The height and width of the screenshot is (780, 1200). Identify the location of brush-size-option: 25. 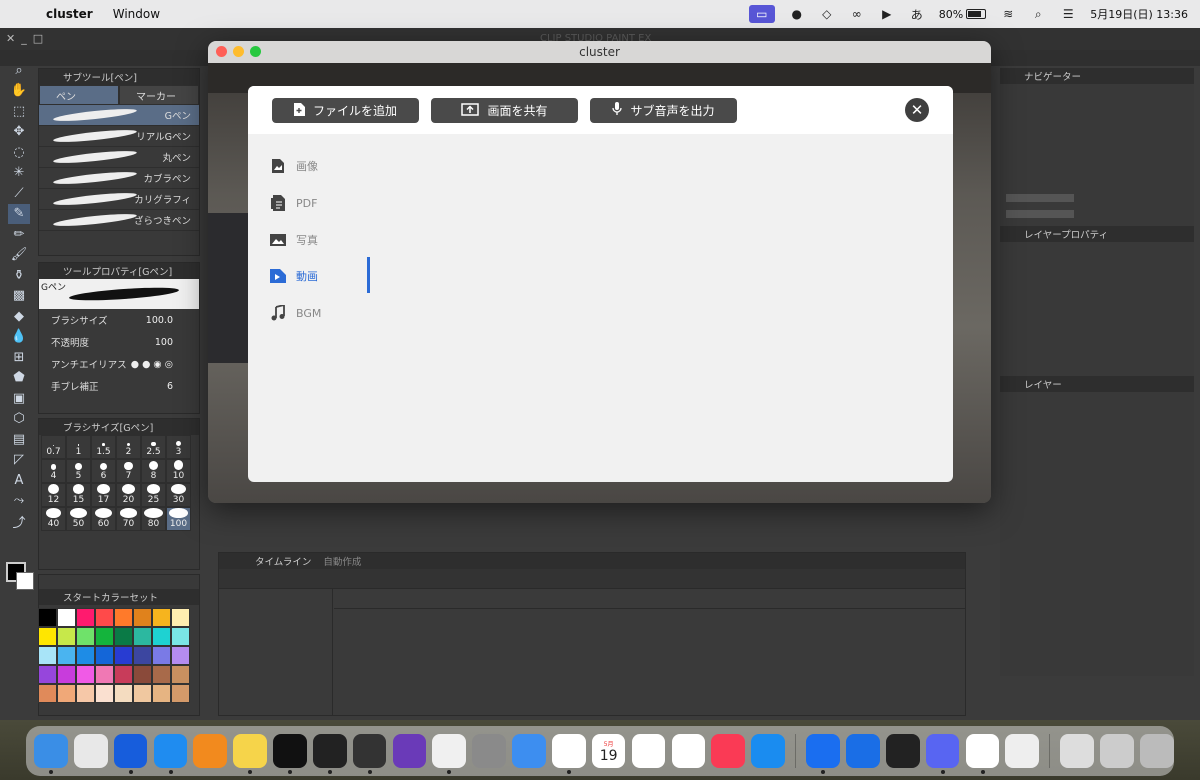
(153, 495).